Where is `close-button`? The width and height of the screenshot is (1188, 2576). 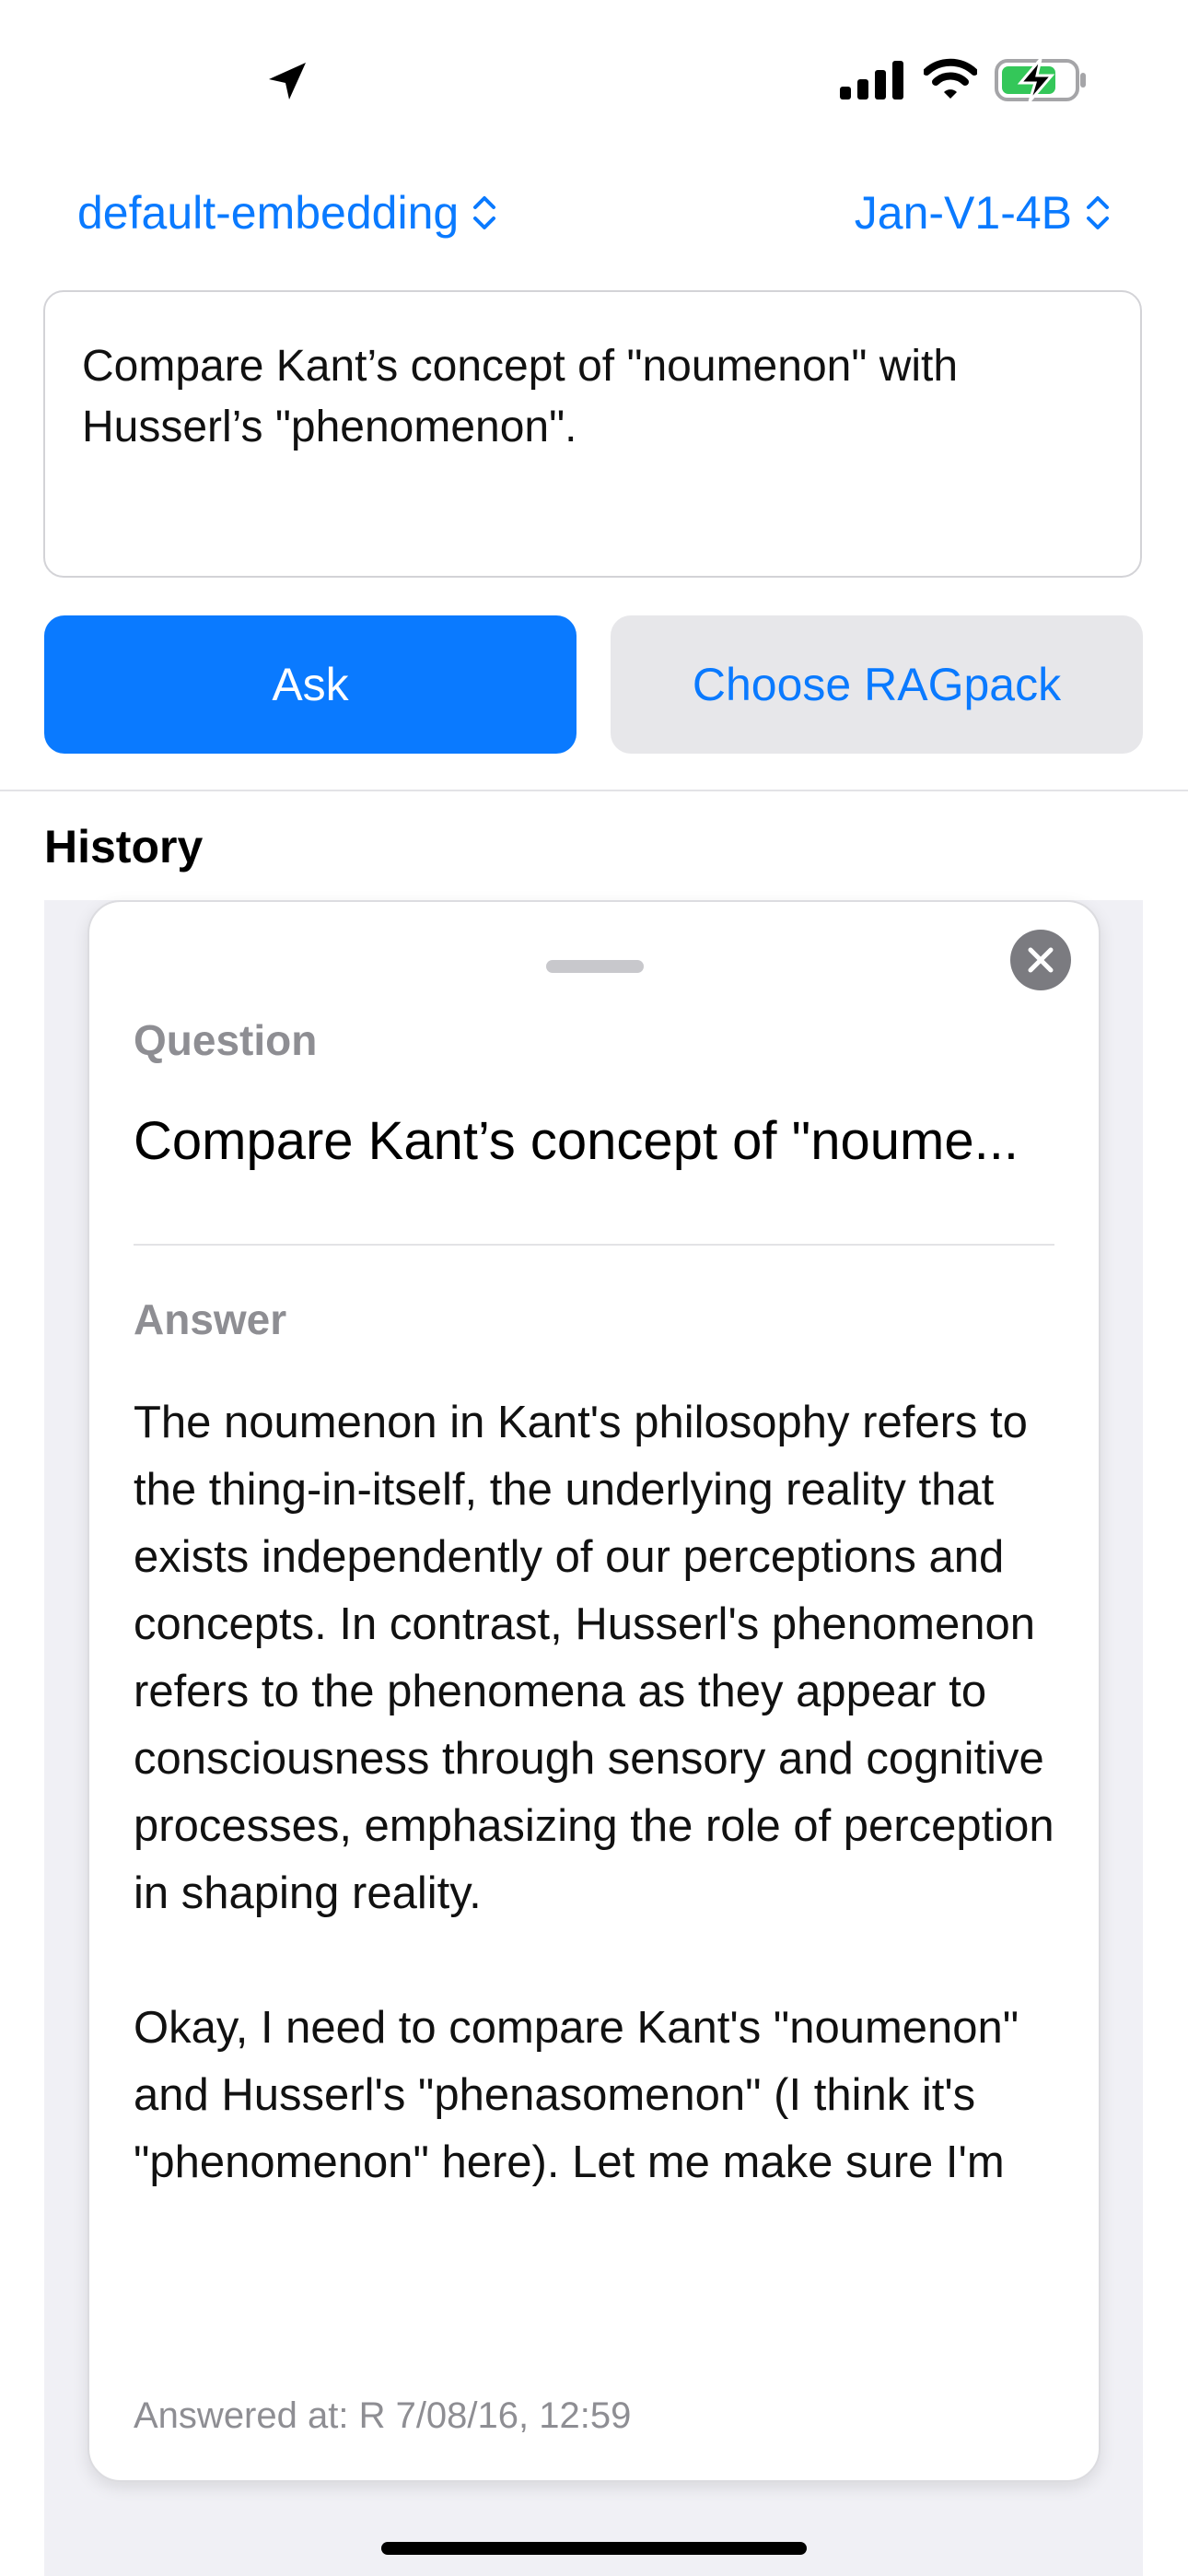
close-button is located at coordinates (1040, 960).